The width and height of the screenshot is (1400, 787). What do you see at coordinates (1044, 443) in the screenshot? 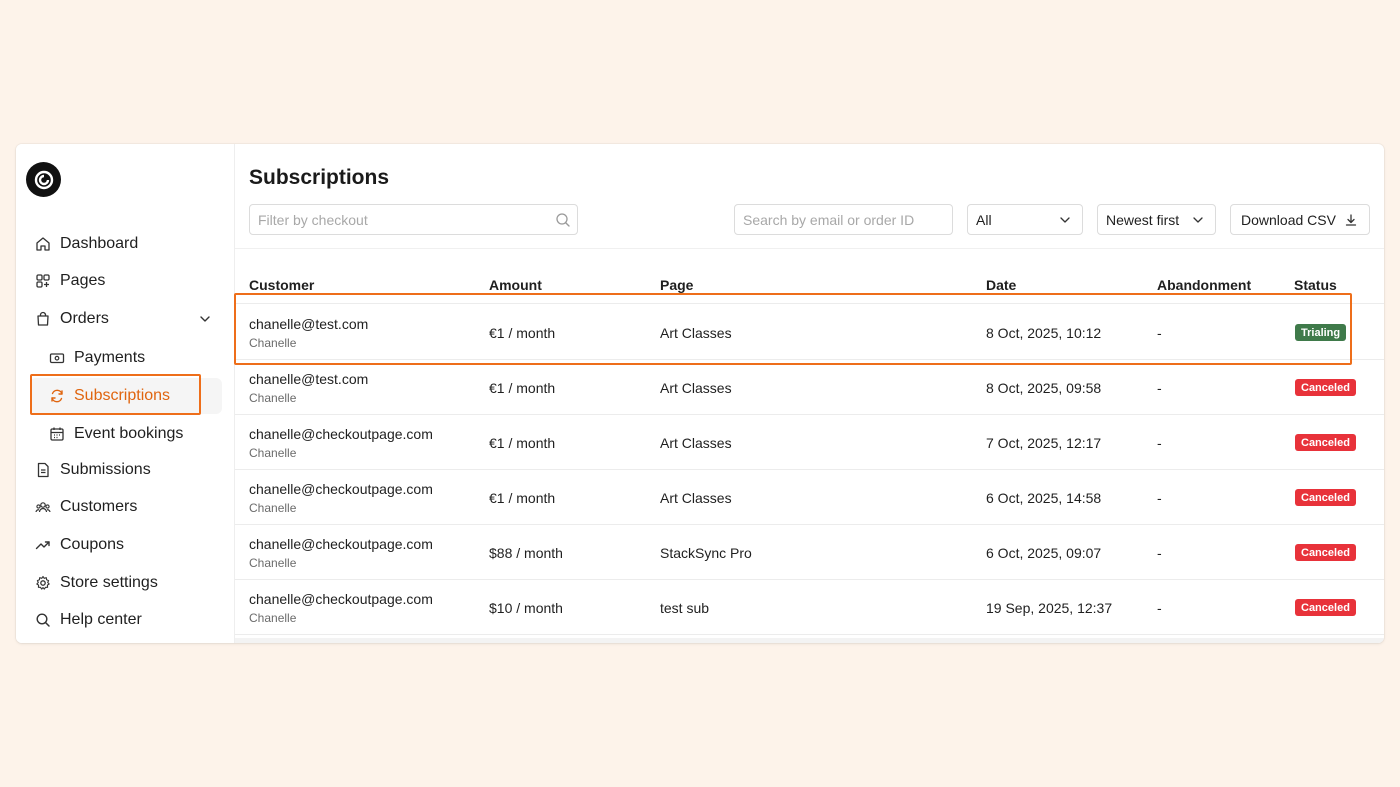
I see `date: 7 Oct, 2025, 12:17` at bounding box center [1044, 443].